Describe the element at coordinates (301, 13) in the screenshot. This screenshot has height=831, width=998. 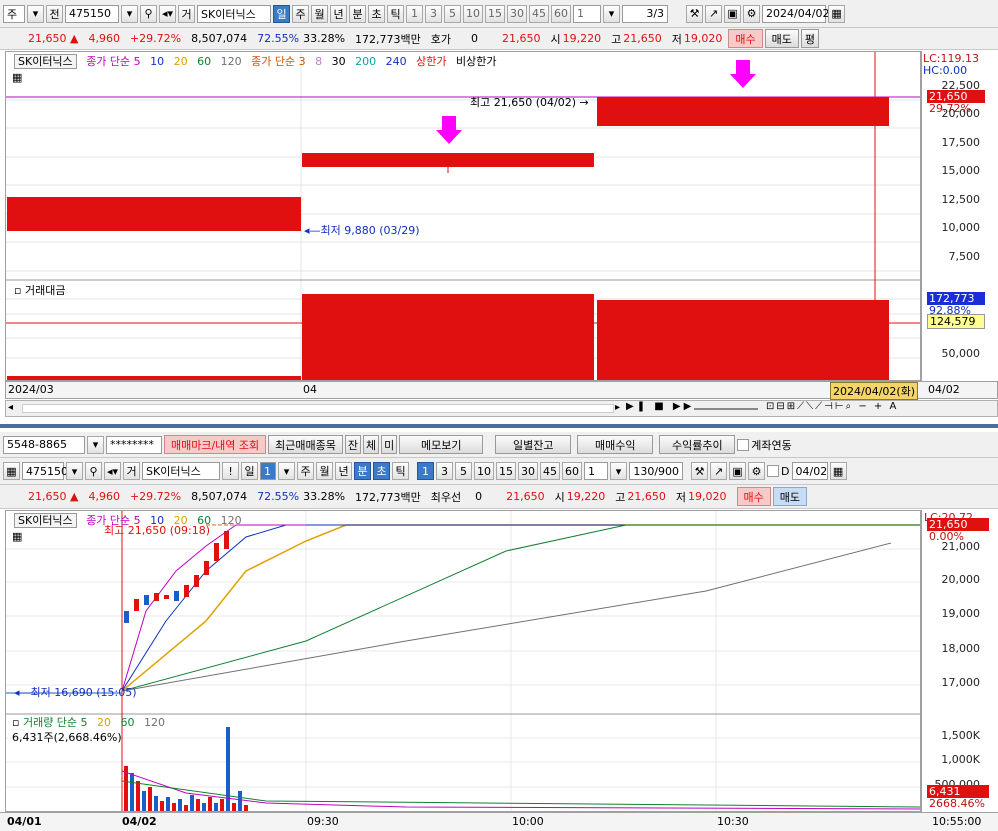
I see `period-week: 주` at that location.